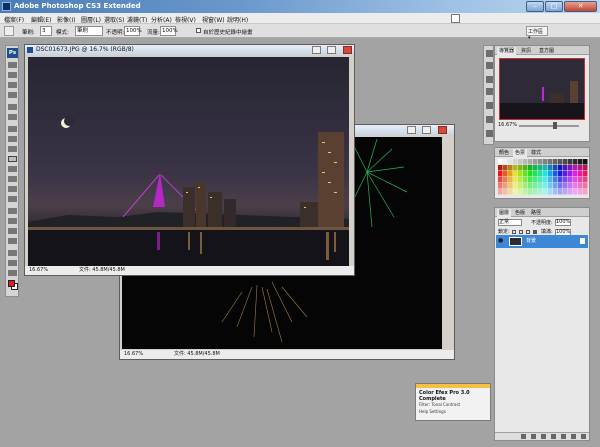  I want to click on tab-channels: 色版, so click(520, 213).